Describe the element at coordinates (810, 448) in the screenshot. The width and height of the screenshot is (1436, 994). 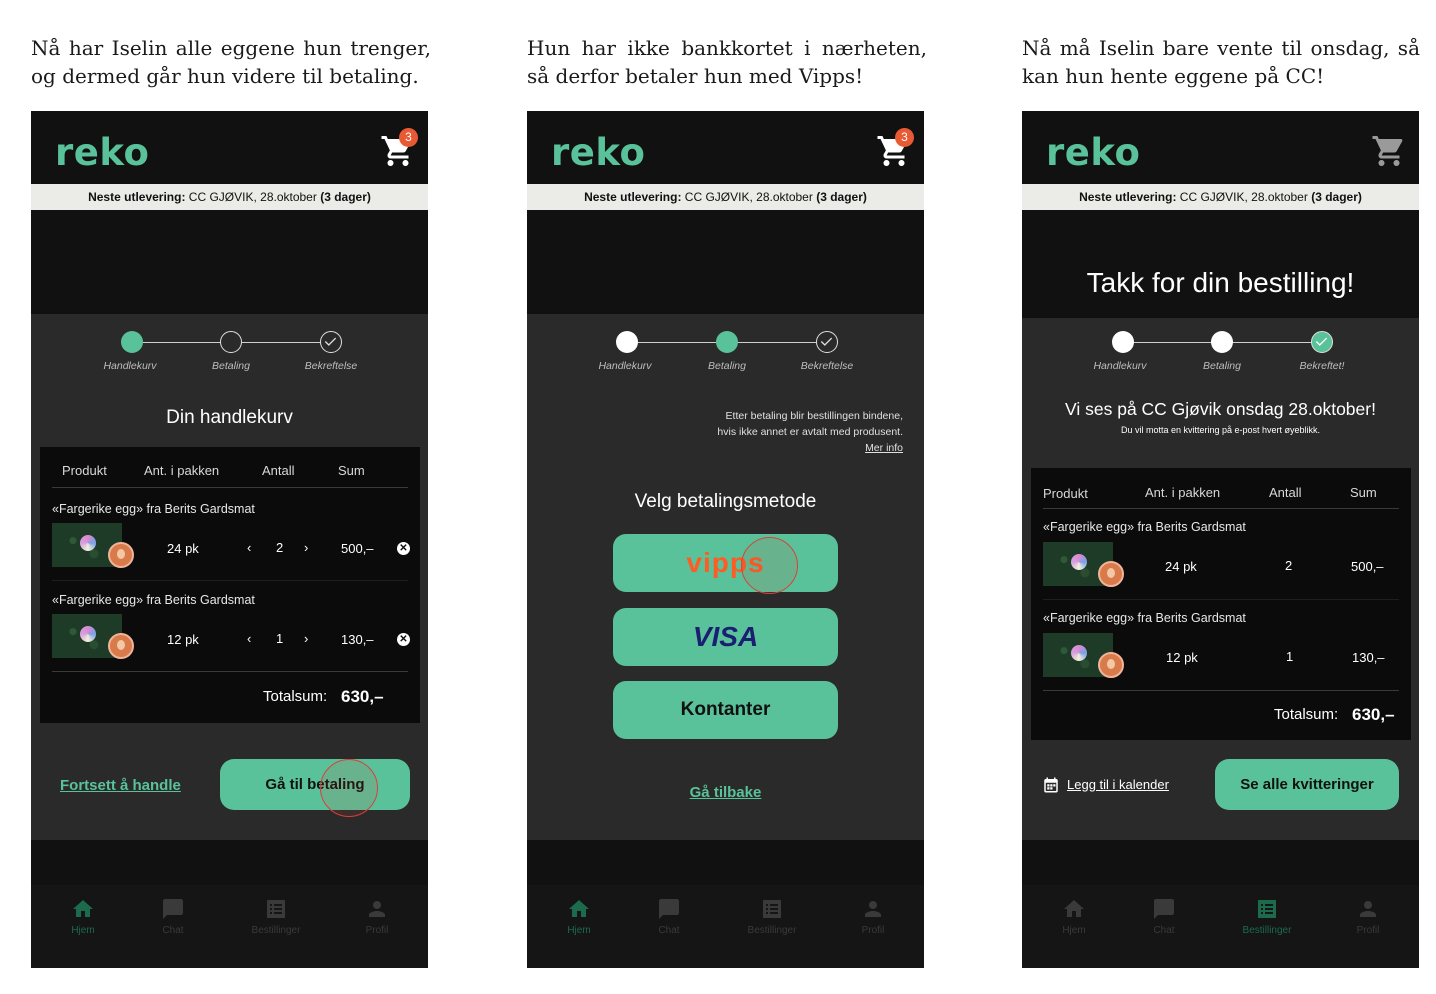
I see `more-info-link: Mer info` at that location.